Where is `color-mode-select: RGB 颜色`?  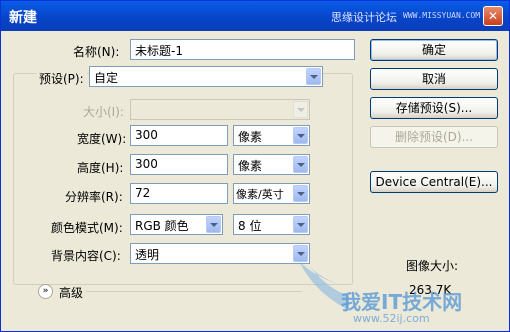
color-mode-select: RGB 颜色 is located at coordinates (176, 224).